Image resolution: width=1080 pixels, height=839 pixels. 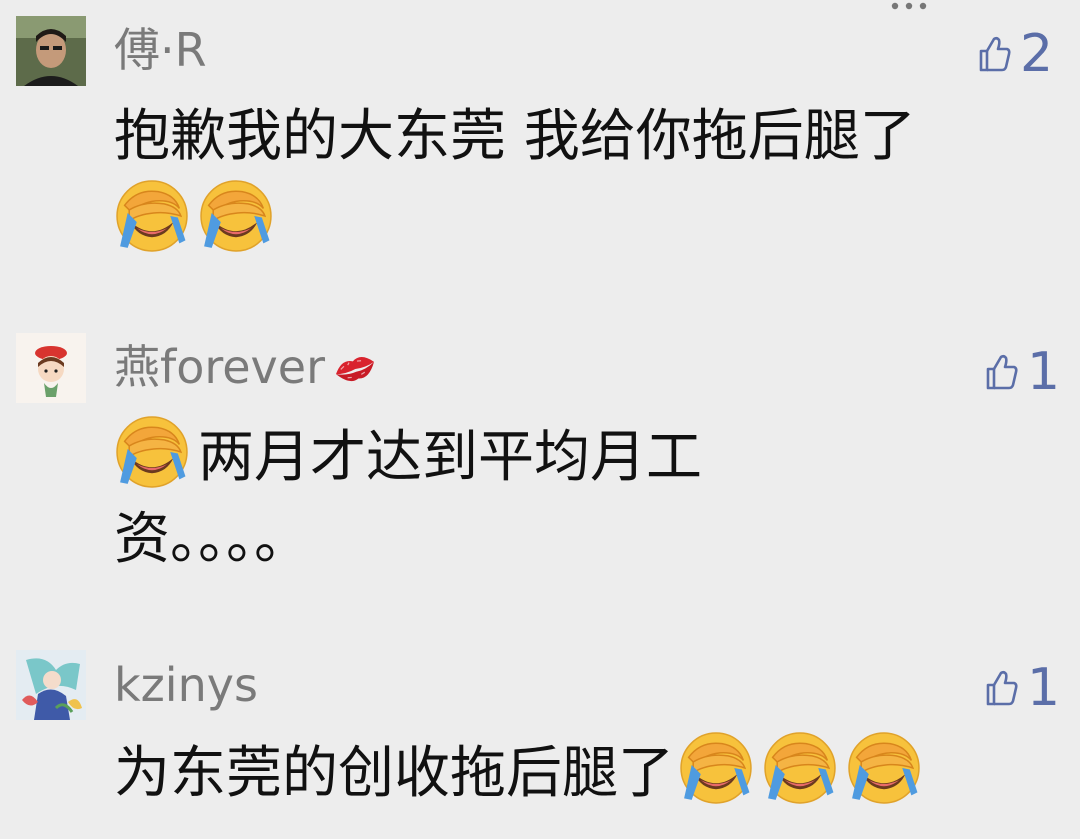 I want to click on comment-text: 为东莞的创收拖后腿了, so click(x=522, y=772).